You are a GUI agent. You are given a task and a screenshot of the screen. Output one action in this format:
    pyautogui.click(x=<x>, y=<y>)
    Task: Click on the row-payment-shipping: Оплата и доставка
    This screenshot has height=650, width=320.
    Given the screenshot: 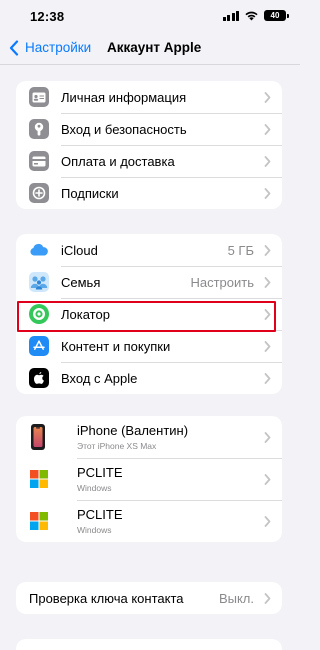 What is the action you would take?
    pyautogui.click(x=149, y=161)
    